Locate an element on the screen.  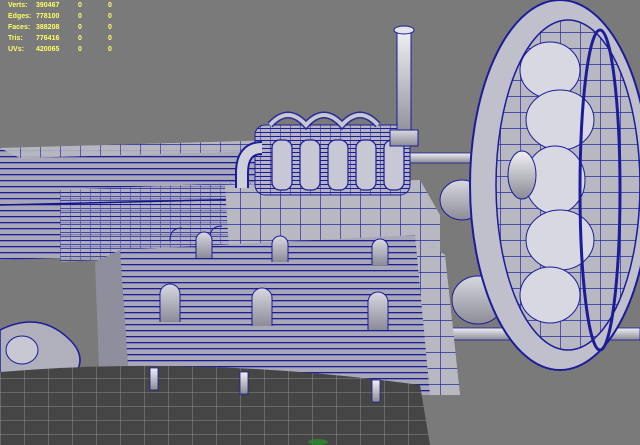
hud-v1: 778100 is located at coordinates (48, 16).